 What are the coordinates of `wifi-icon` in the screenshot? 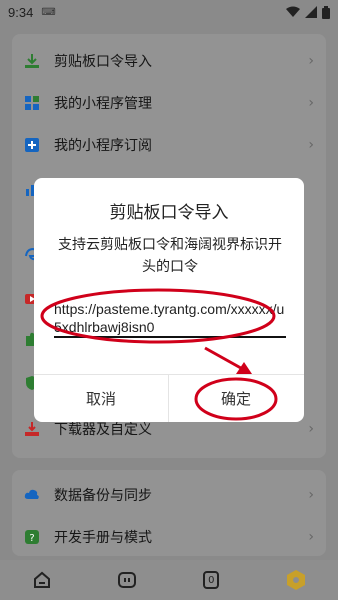 It's located at (293, 11).